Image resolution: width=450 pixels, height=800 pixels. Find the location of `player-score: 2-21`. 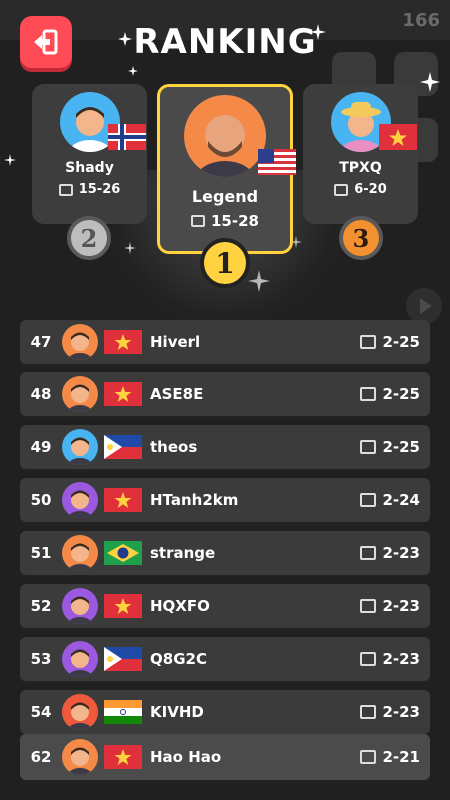

player-score: 2-21 is located at coordinates (390, 757).